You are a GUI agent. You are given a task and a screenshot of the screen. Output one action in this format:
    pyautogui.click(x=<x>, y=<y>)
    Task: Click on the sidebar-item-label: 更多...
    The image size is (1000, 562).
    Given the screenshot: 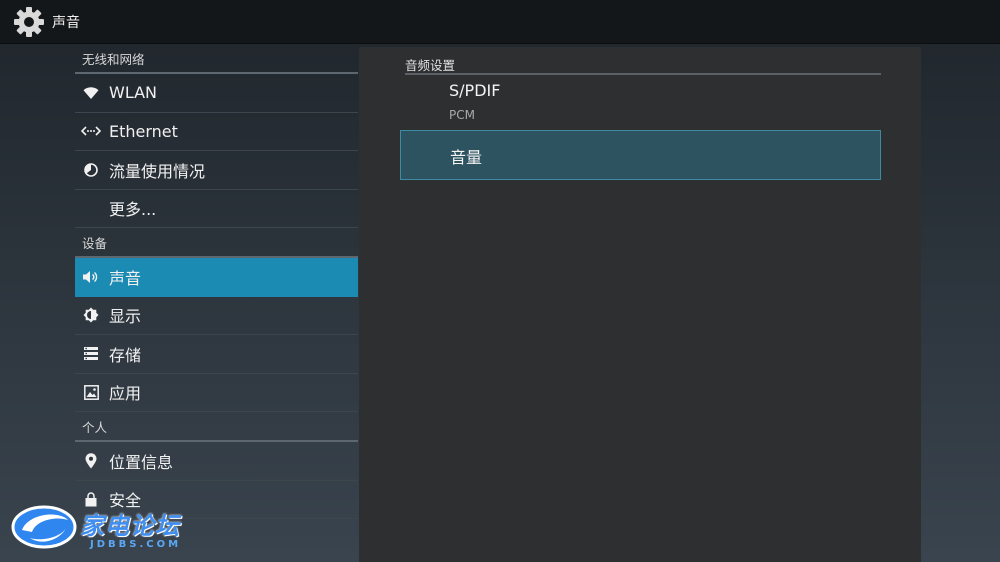 What is the action you would take?
    pyautogui.click(x=133, y=210)
    